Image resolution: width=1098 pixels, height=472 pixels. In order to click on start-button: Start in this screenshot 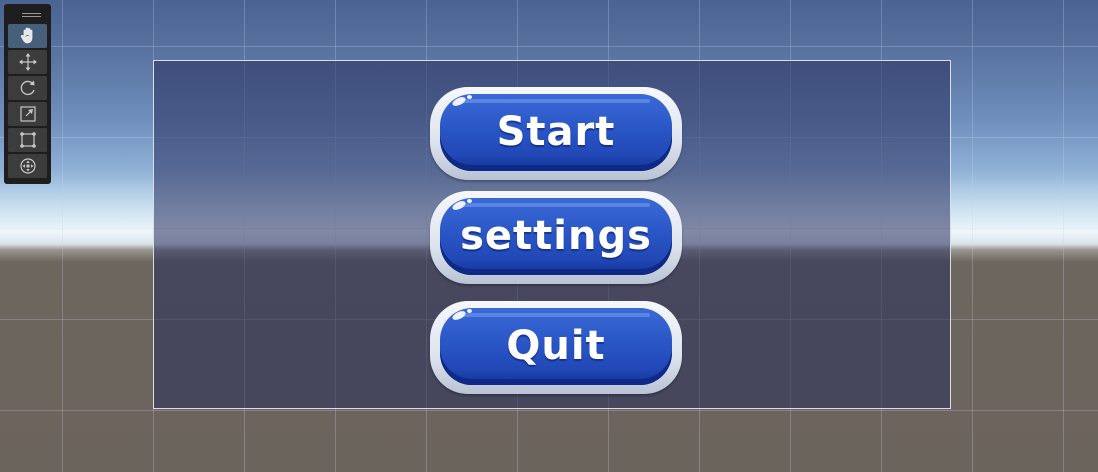, I will do `click(556, 133)`.